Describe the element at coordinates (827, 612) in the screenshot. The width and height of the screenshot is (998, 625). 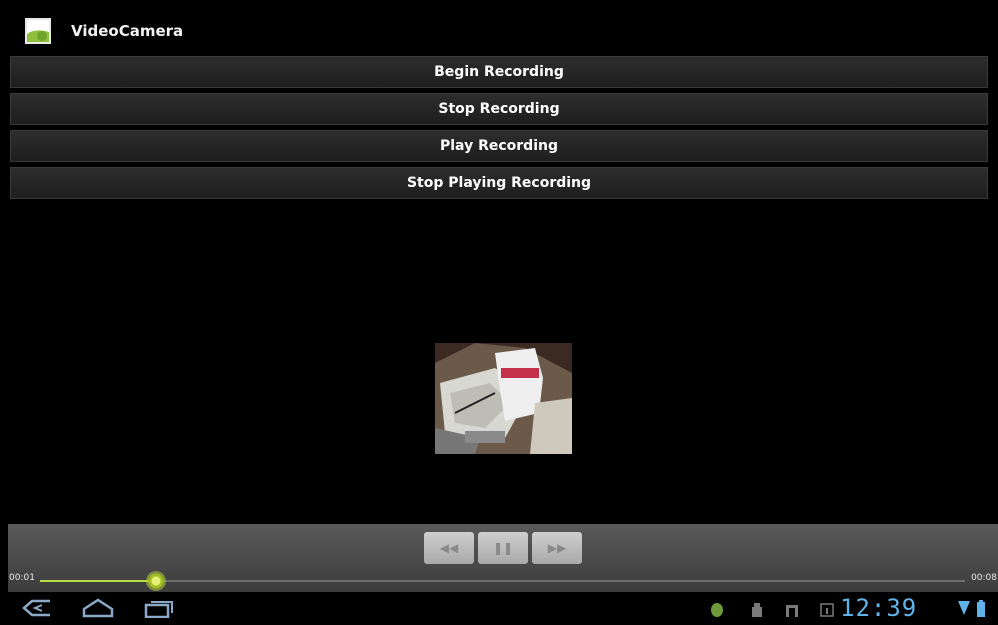
I see `calendar-icon` at that location.